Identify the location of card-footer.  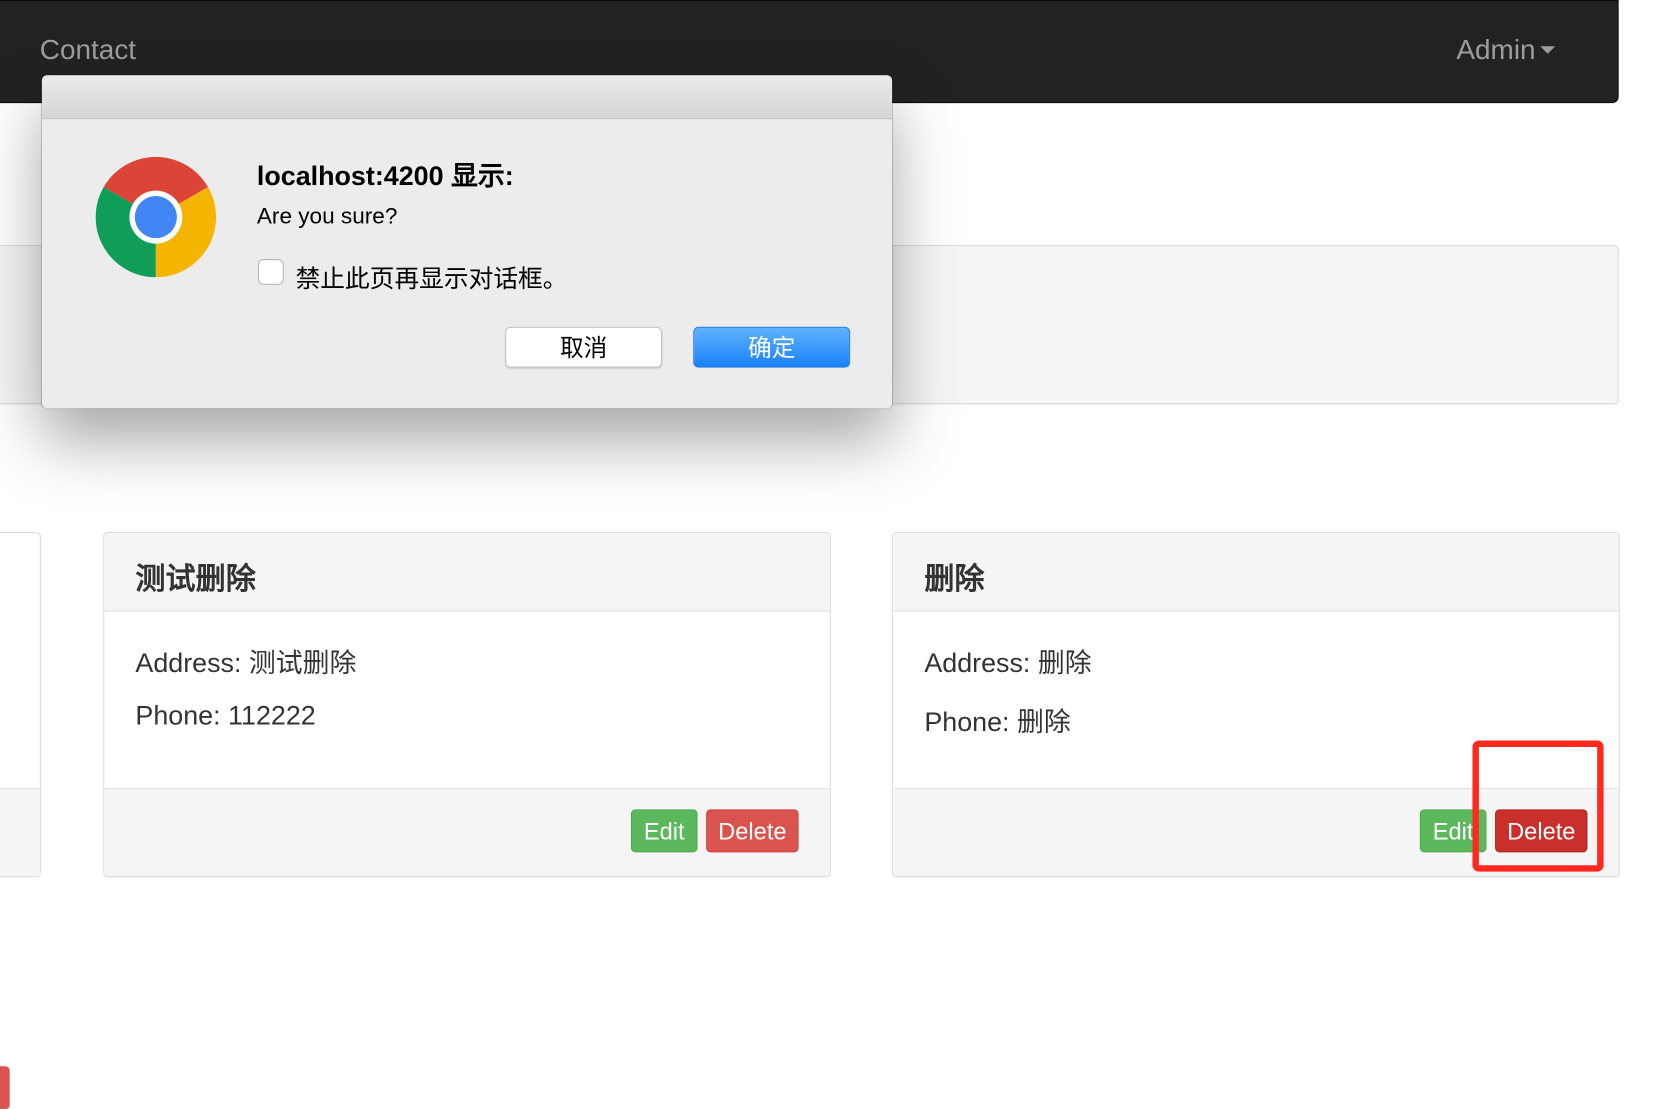
(20, 948).